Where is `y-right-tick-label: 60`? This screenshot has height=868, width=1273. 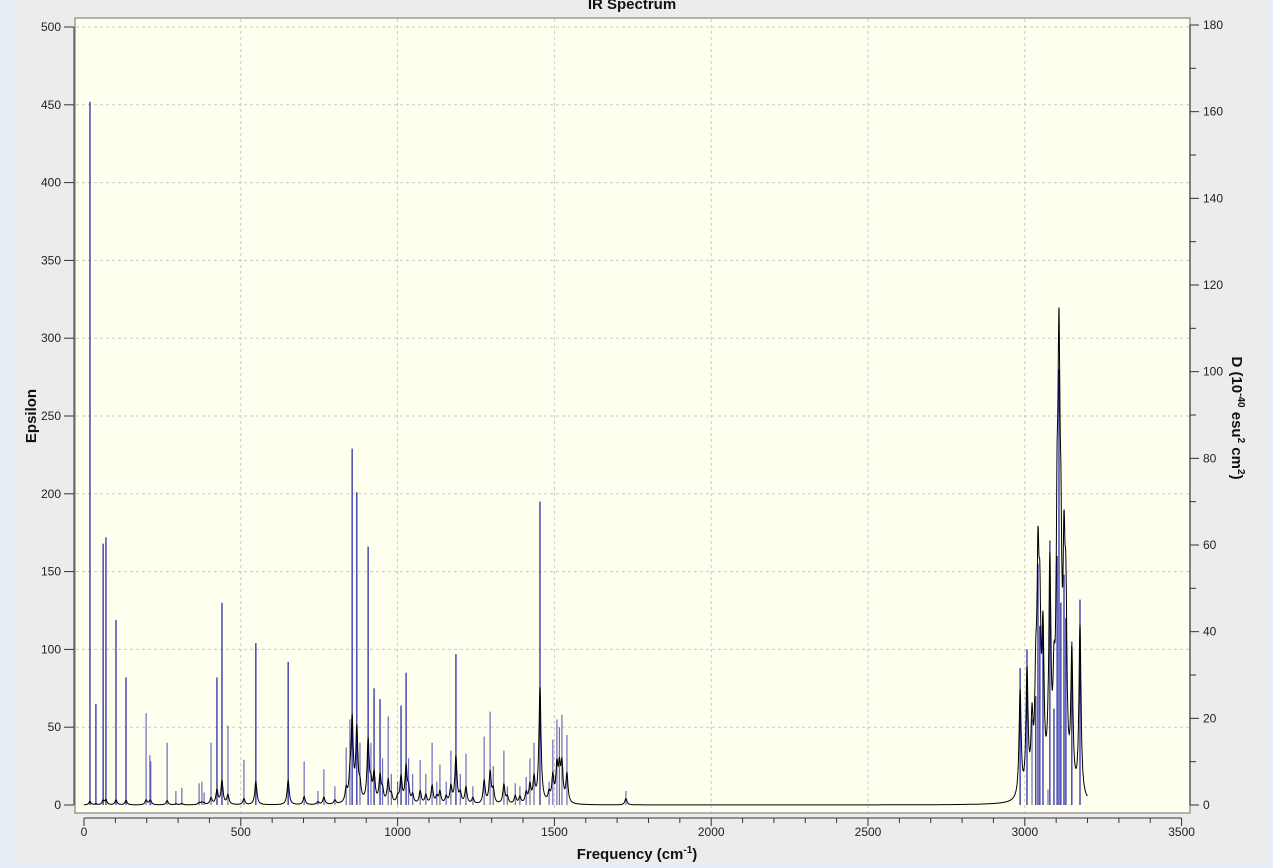
y-right-tick-label: 60 is located at coordinates (1210, 545).